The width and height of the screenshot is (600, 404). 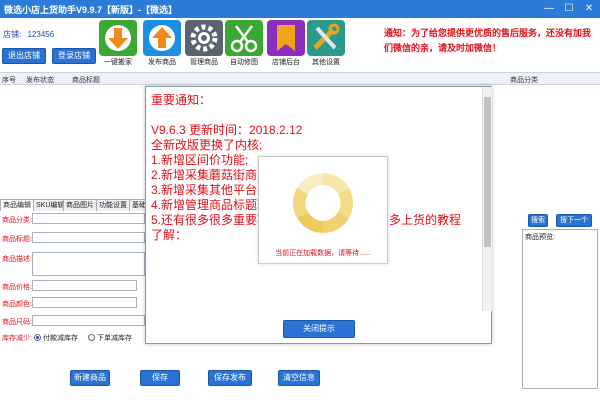 I want to click on download-icon, so click(x=118, y=38).